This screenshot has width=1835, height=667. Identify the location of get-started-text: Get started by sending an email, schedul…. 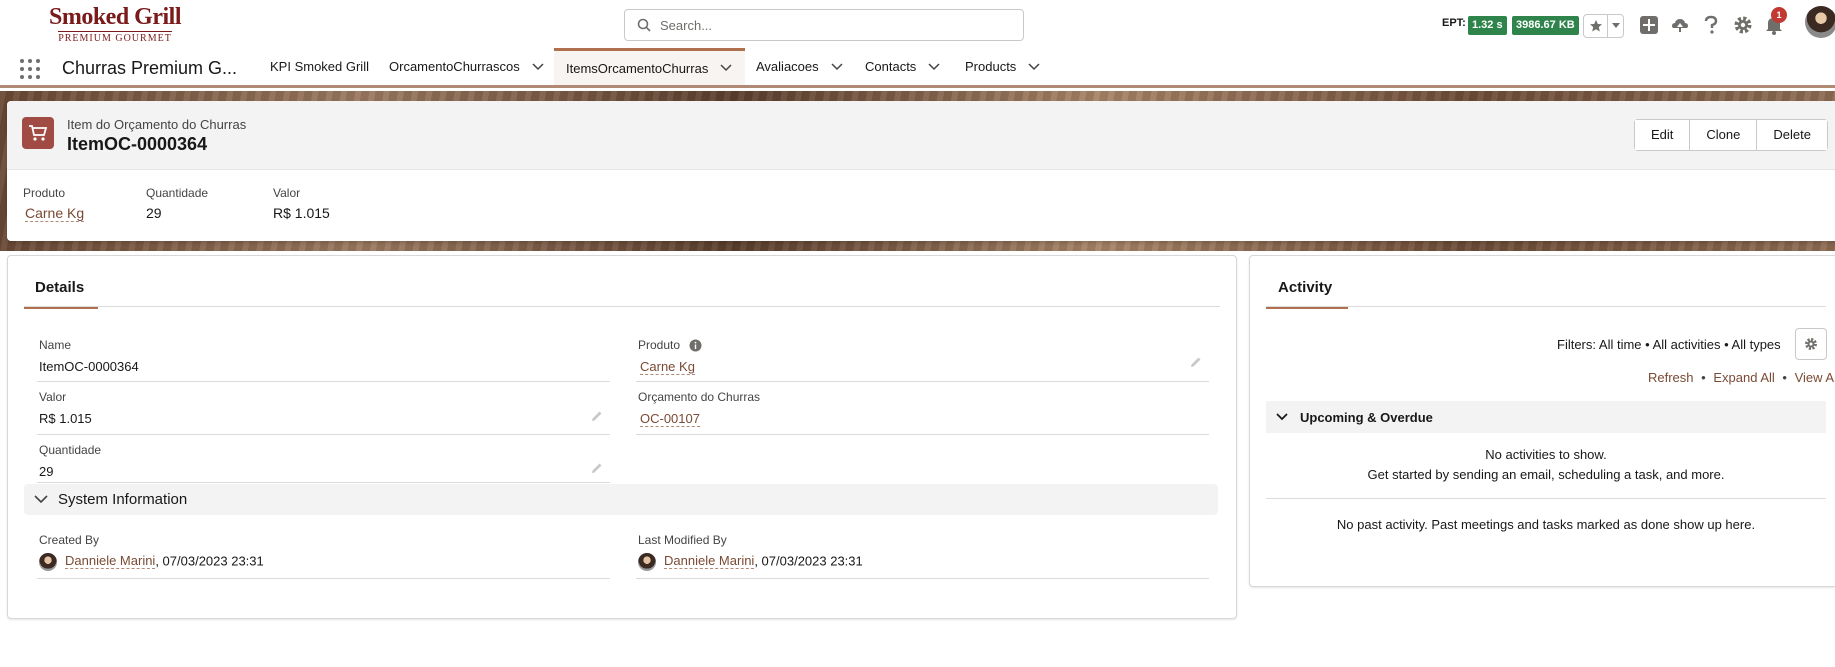
(1546, 474).